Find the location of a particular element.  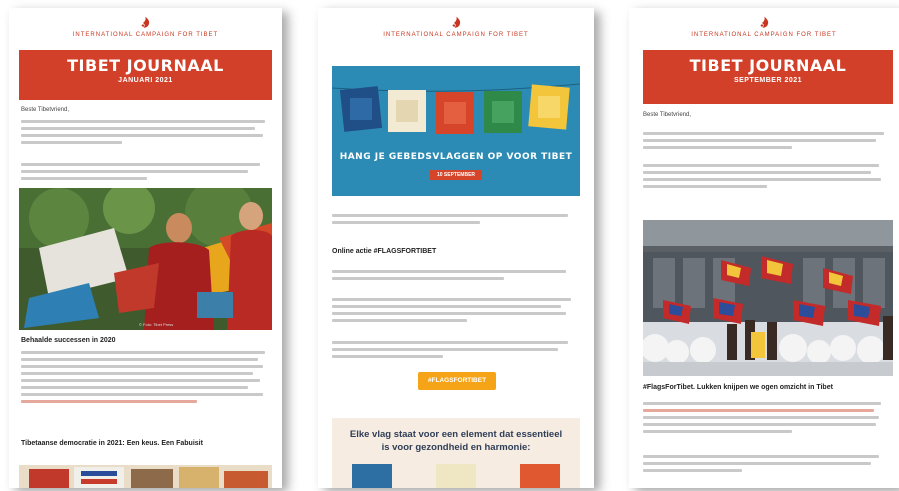

journal-banner: TIBET JOURNAAL JANUARI 2021 is located at coordinates (145, 75).